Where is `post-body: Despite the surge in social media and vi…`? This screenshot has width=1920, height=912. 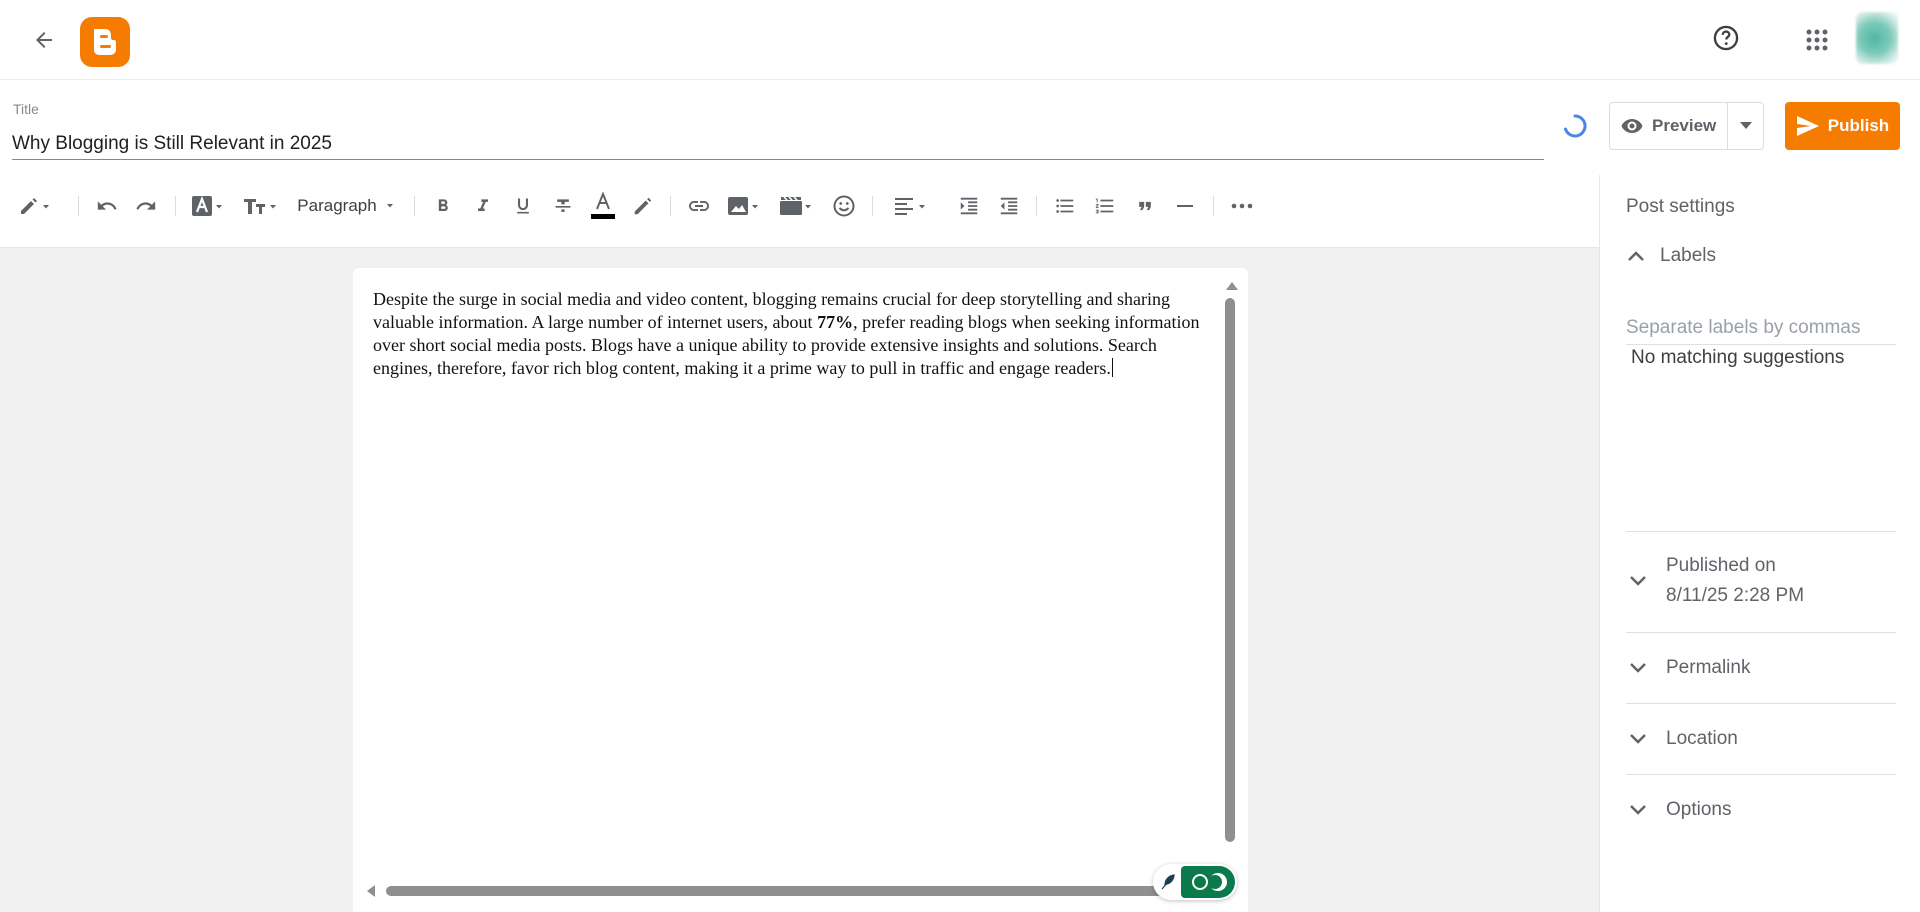
post-body: Despite the surge in social media and vi… is located at coordinates (793, 334).